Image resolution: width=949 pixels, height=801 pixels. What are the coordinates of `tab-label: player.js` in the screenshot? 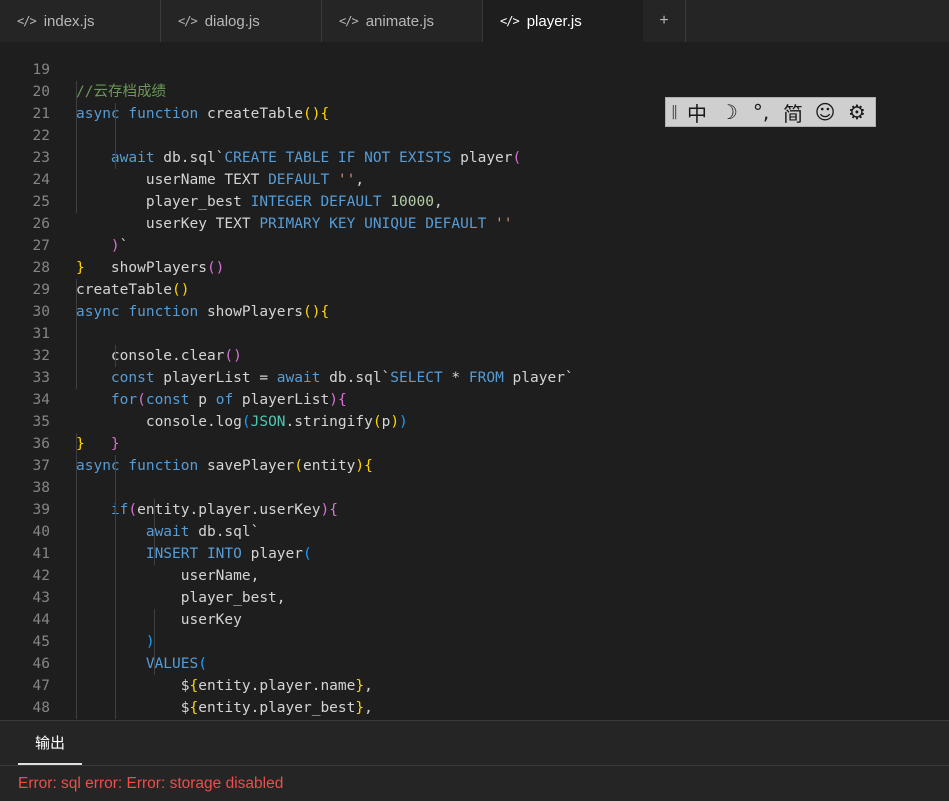 It's located at (554, 21).